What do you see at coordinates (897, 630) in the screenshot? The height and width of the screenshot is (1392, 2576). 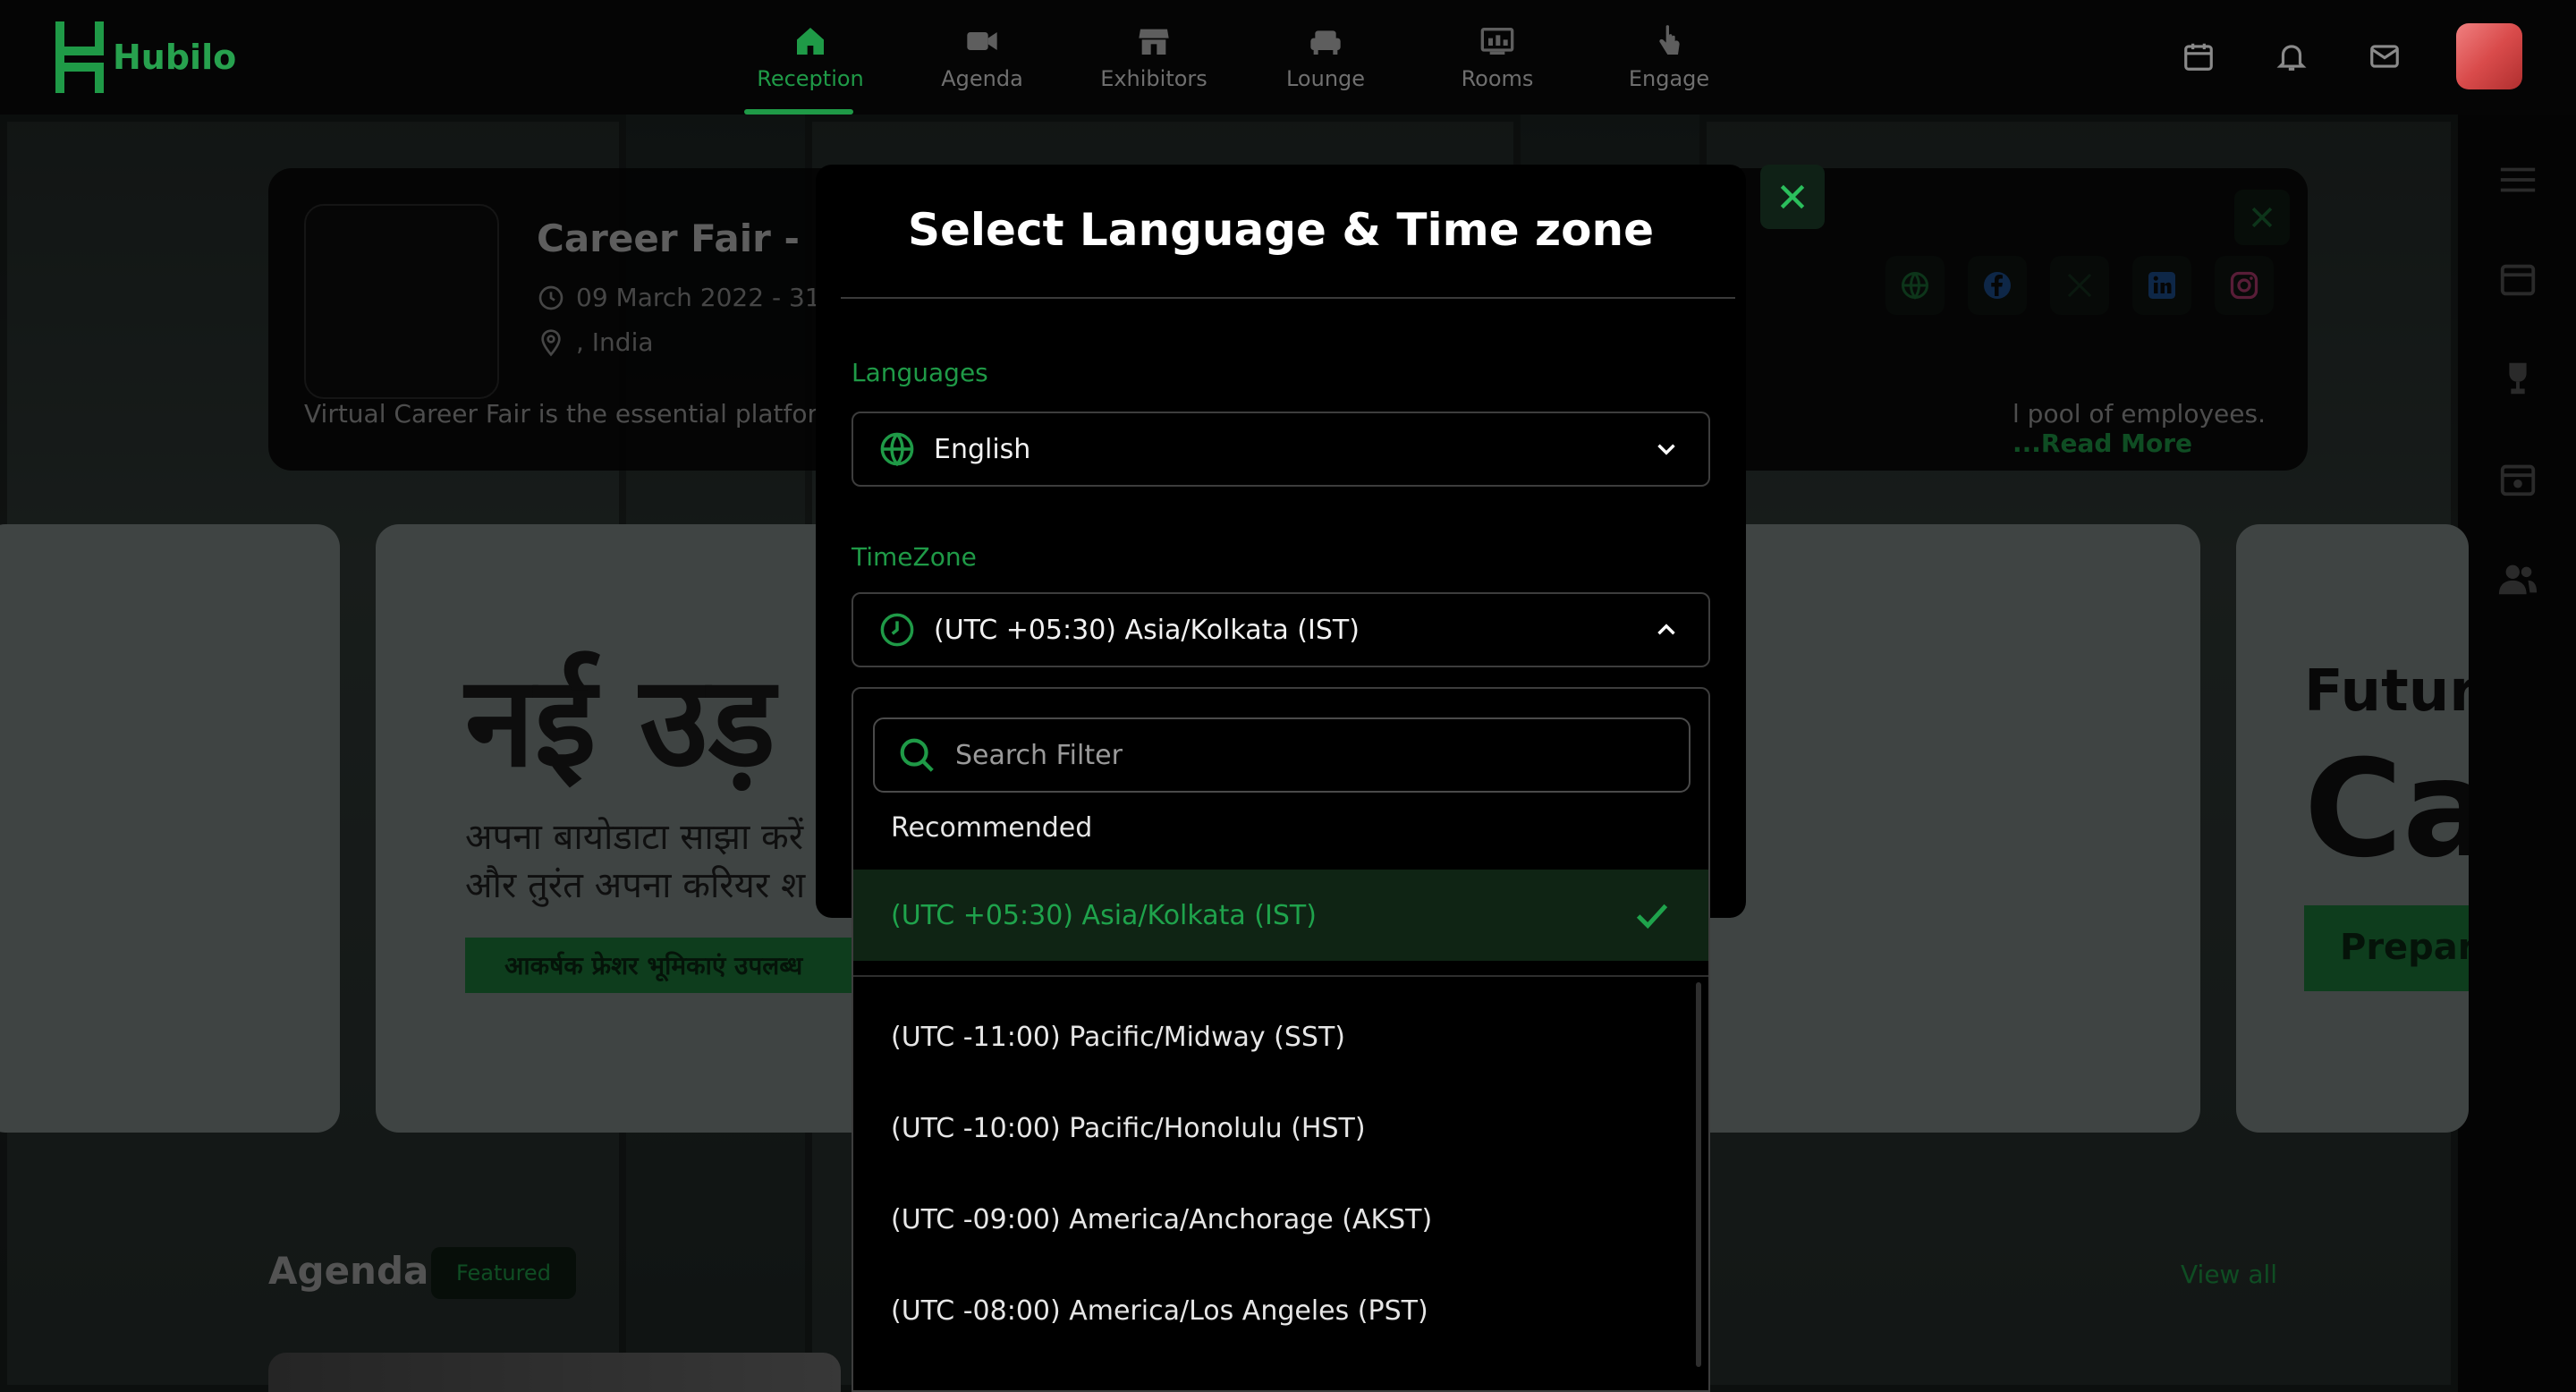 I see `clock-icon` at bounding box center [897, 630].